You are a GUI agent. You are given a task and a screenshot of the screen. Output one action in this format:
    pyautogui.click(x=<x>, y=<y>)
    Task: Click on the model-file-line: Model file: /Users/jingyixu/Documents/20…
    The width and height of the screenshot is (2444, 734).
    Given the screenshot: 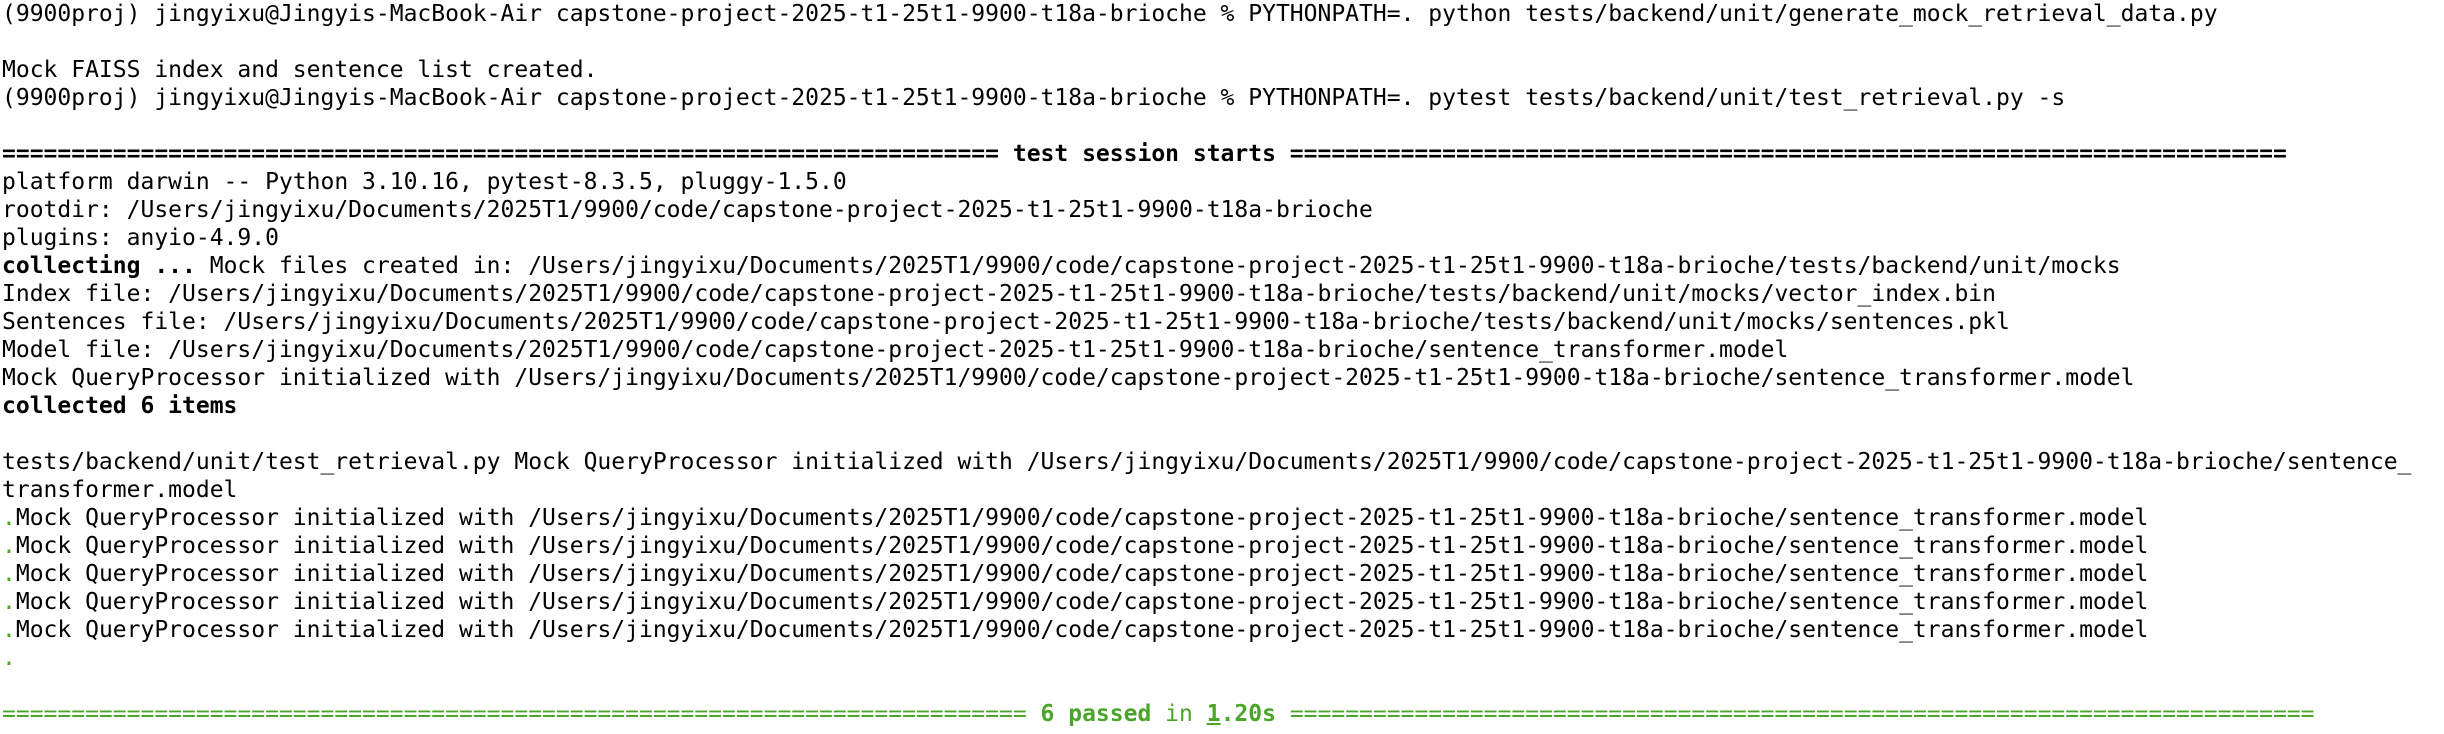 What is the action you would take?
    pyautogui.click(x=895, y=350)
    